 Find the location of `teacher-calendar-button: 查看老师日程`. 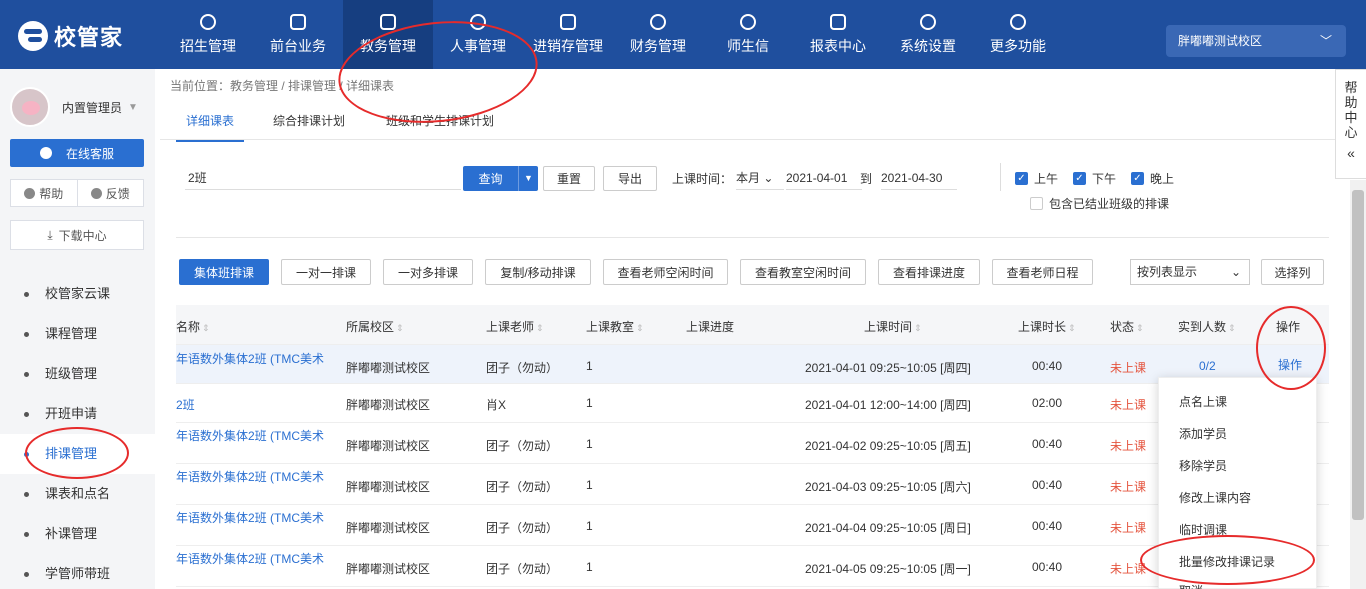

teacher-calendar-button: 查看老师日程 is located at coordinates (1042, 272).